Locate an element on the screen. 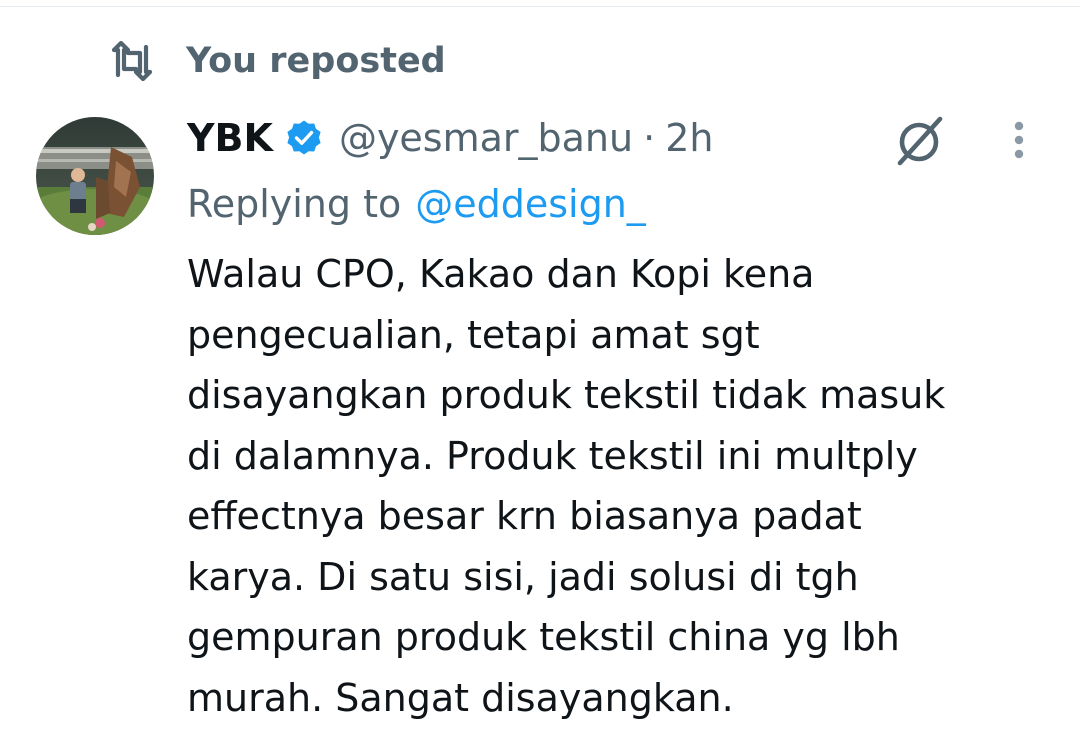 Image resolution: width=1080 pixels, height=741 pixels. tweet-text-line: effectnya besar krn biasanya padat is located at coordinates (524, 516).